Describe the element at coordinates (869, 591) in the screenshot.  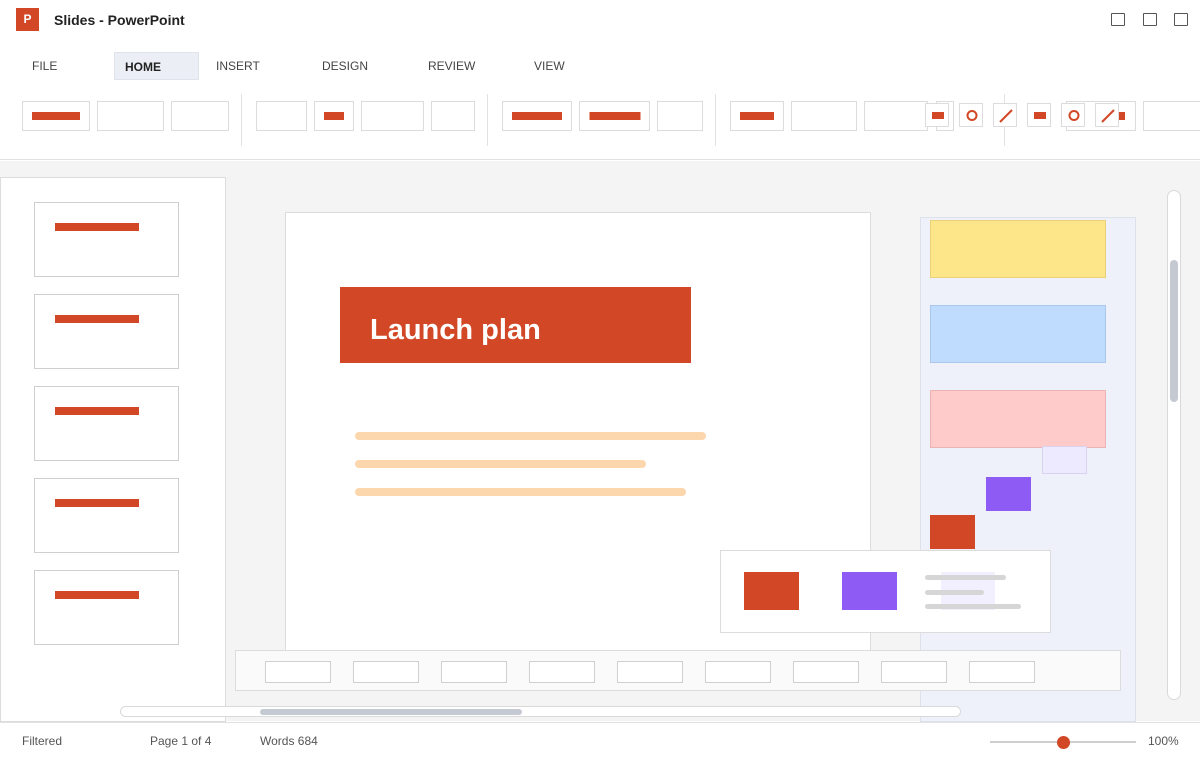
I see `popover-swatch-purple` at that location.